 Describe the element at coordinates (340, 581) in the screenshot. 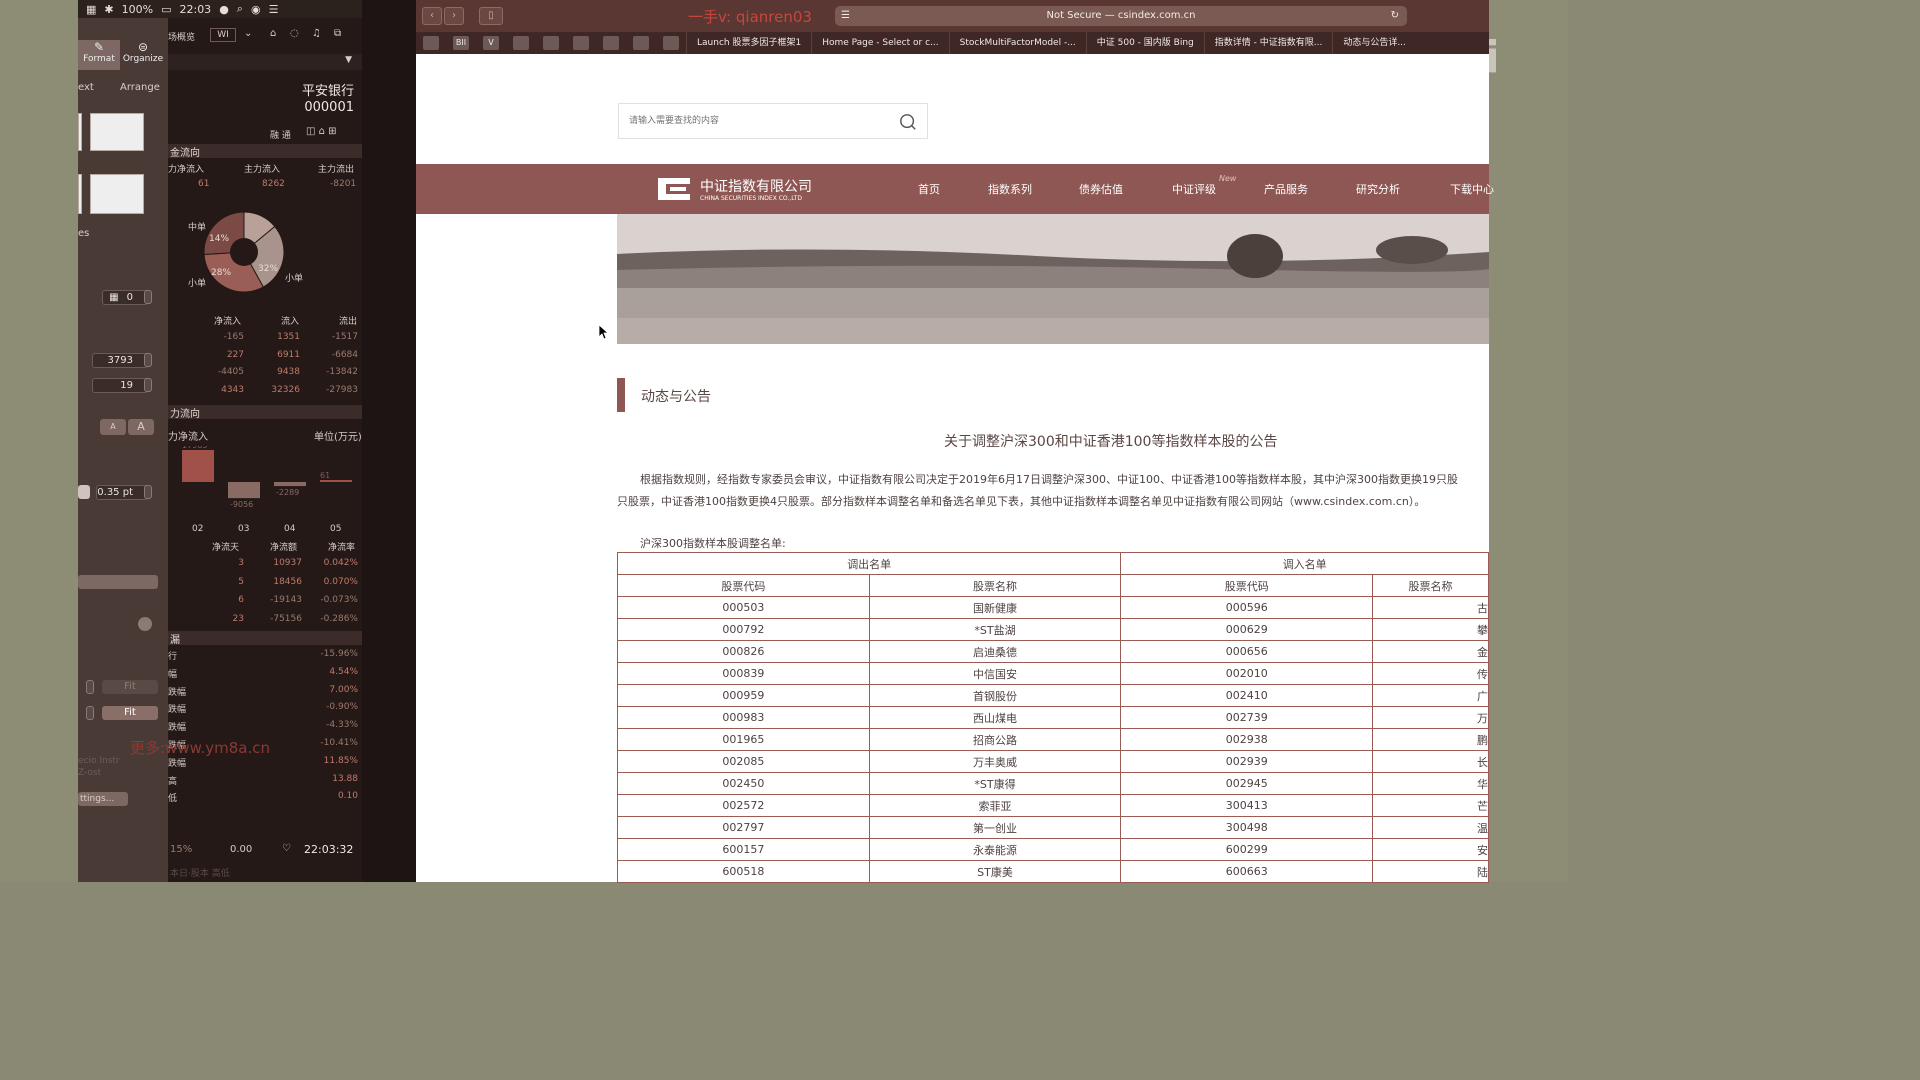

I see `table-cell: 0.070%` at that location.